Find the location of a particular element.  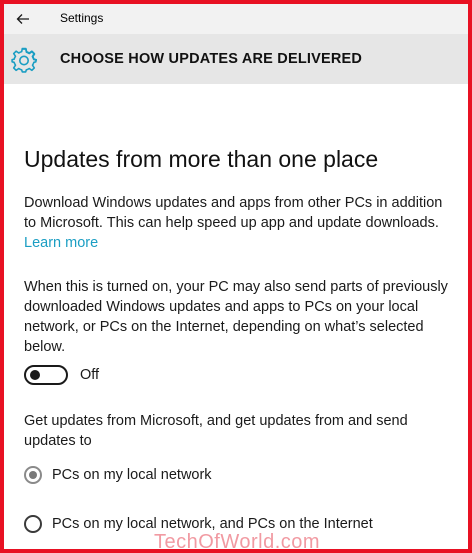

toggle-state-label: Off is located at coordinates (90, 375).